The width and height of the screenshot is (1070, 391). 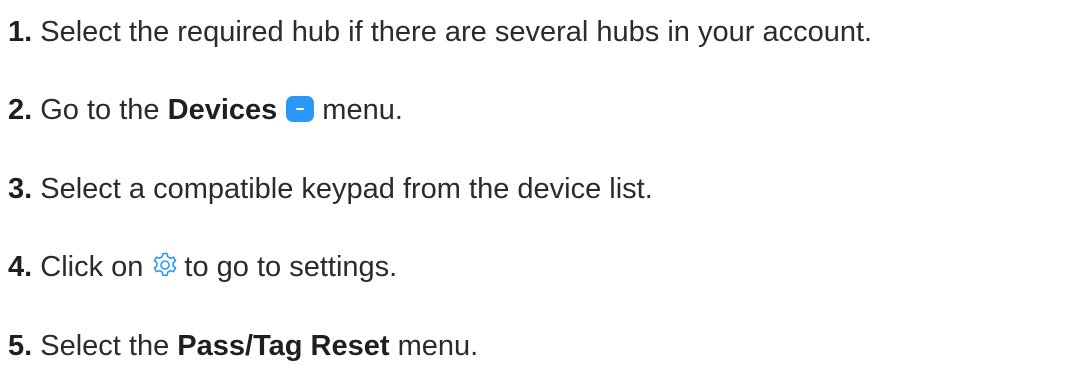 I want to click on step-number: 4., so click(x=20, y=267).